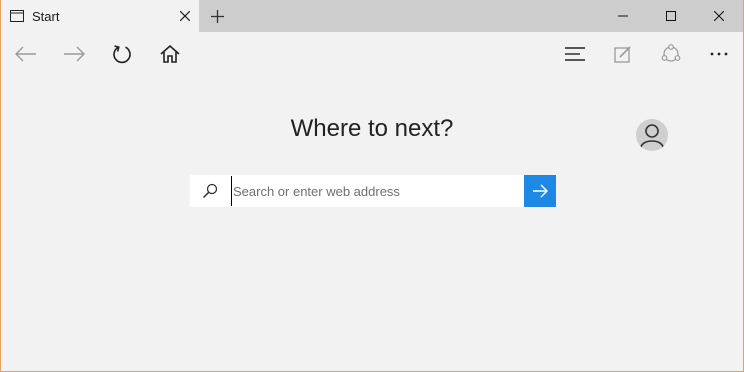 This screenshot has width=744, height=372. I want to click on page-heading: Where to next?, so click(372, 128).